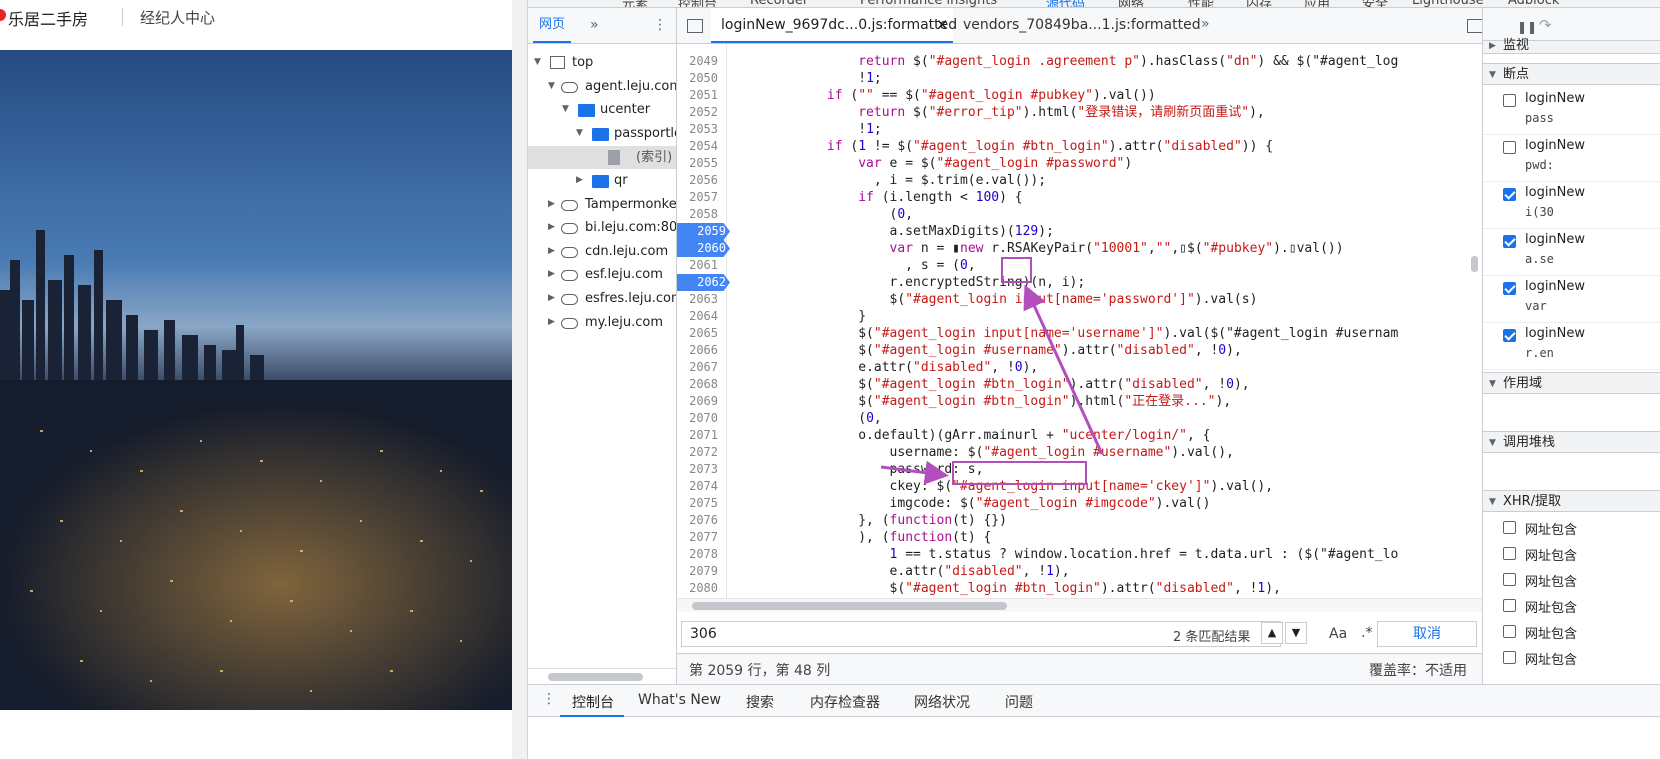 This screenshot has height=759, width=1660. What do you see at coordinates (699, 486) in the screenshot?
I see `line-number: 2074` at bounding box center [699, 486].